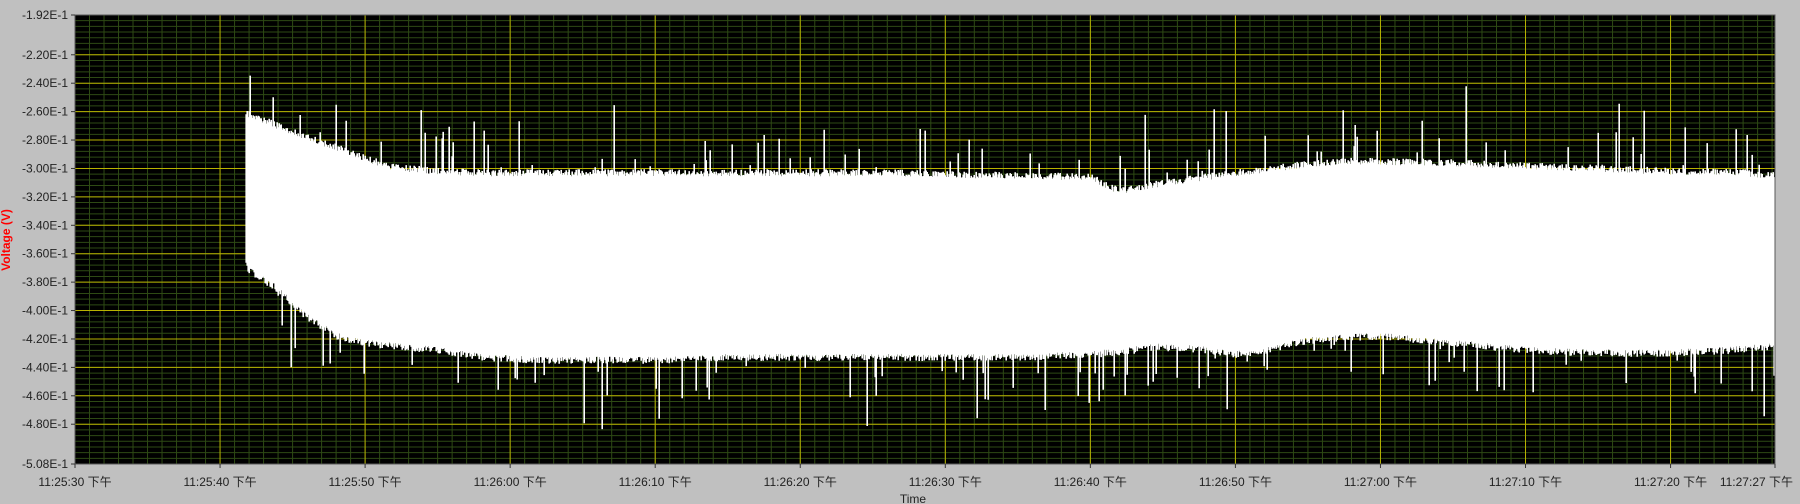  I want to click on y-tick-label: -3.80E-1, so click(45, 282).